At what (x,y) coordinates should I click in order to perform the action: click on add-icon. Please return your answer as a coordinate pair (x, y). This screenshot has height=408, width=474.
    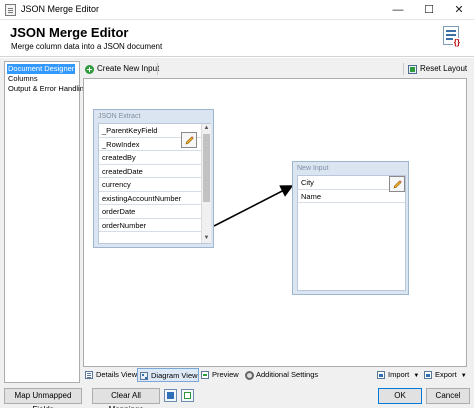
    Looking at the image, I should click on (89, 69).